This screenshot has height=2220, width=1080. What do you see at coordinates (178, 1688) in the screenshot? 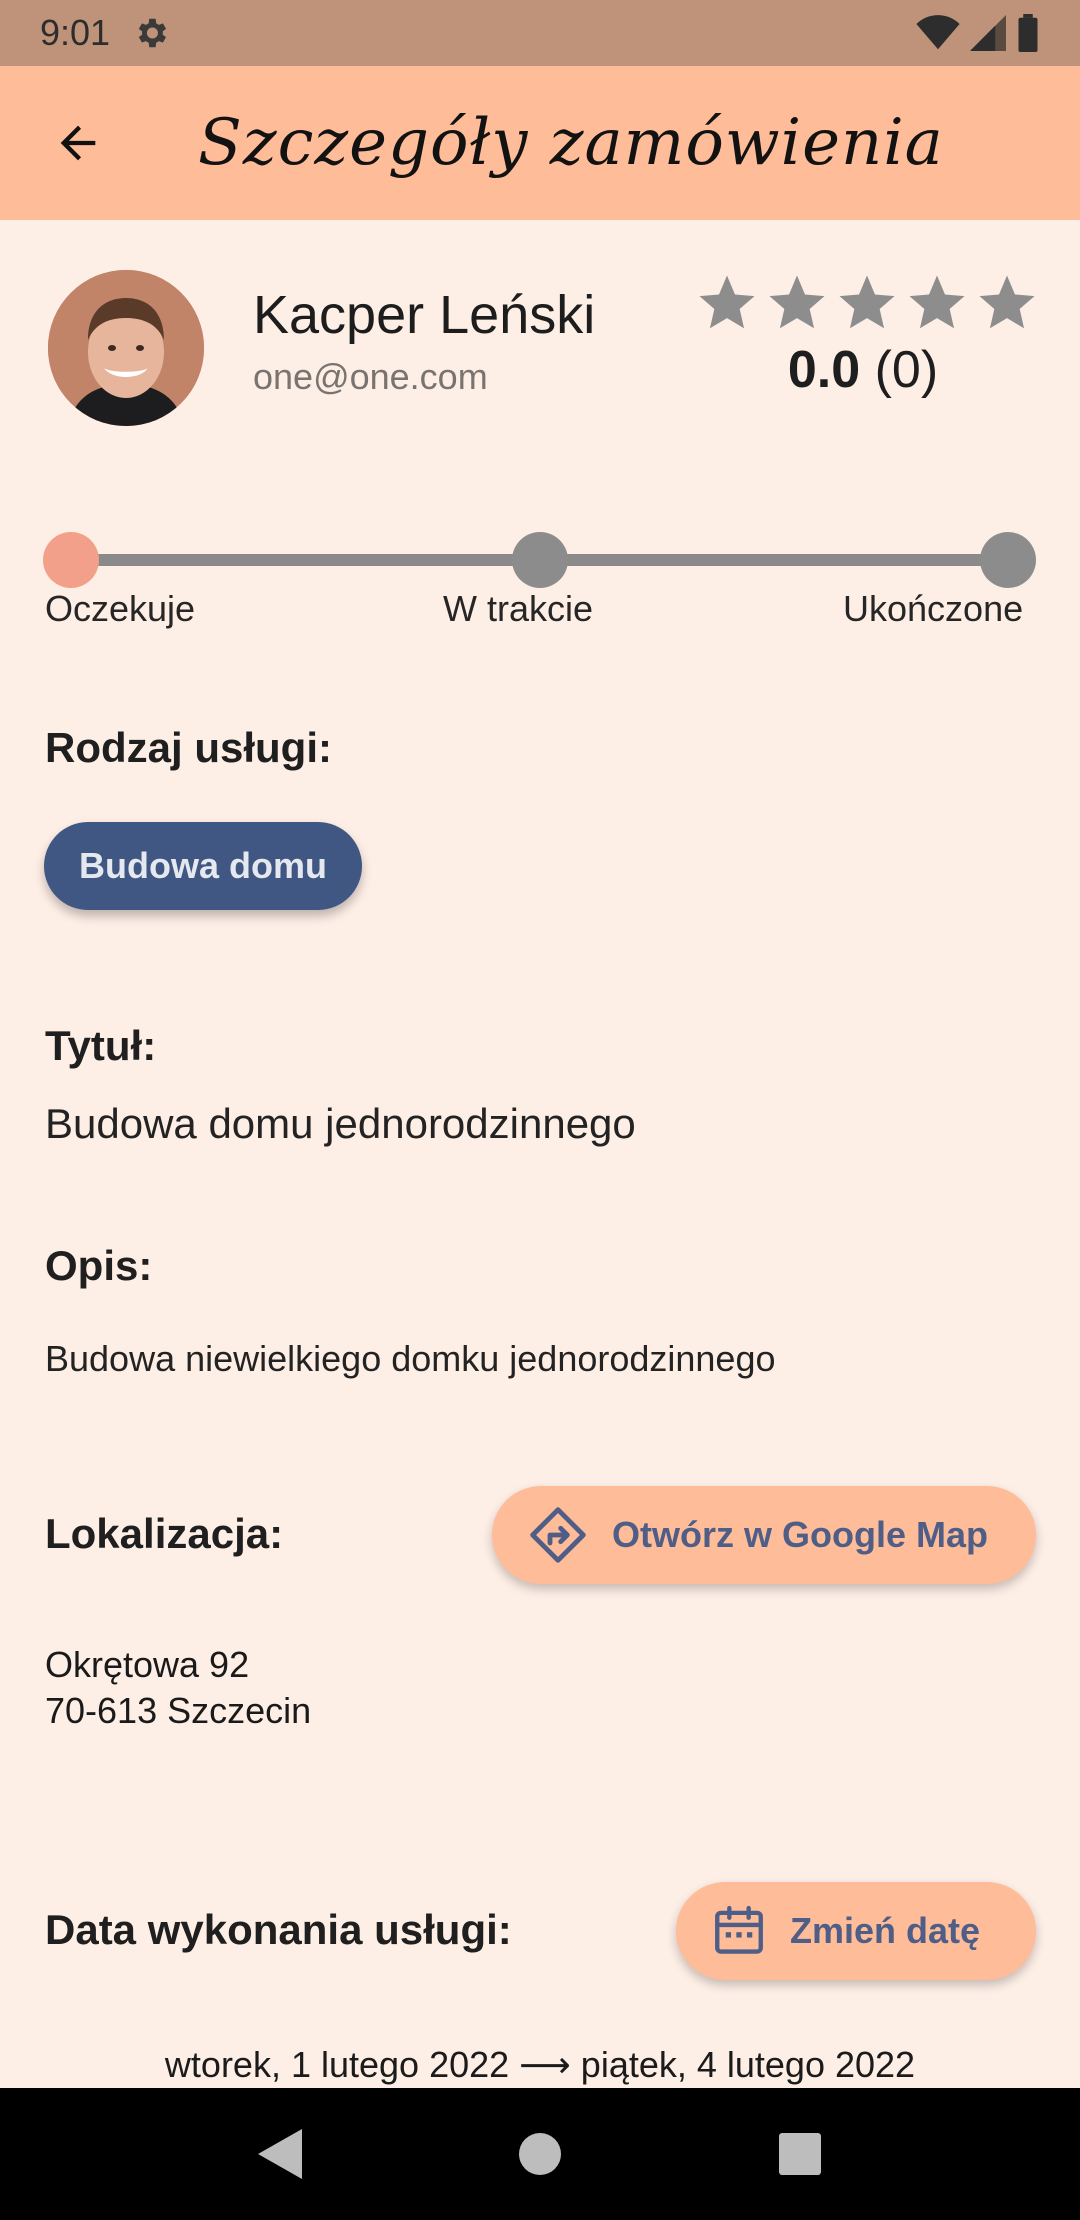
I see `address: Okrętowa 92 70-613 Szczecin` at bounding box center [178, 1688].